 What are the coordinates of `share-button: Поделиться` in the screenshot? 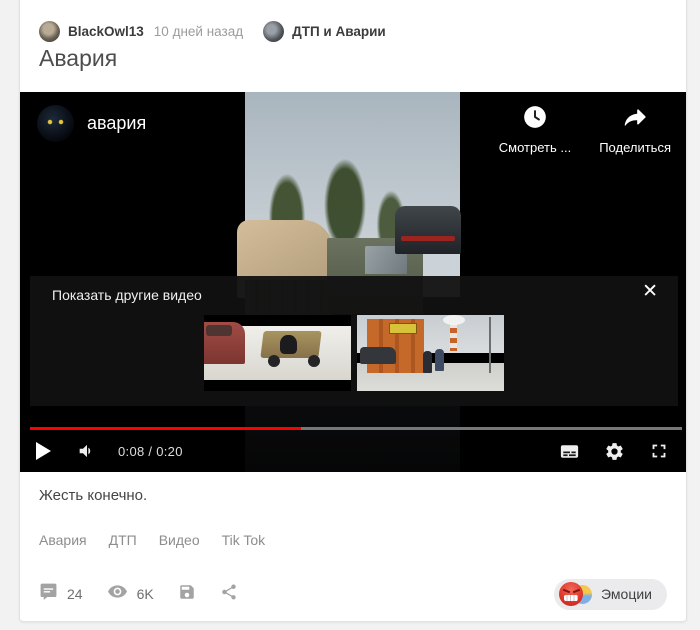 It's located at (635, 129).